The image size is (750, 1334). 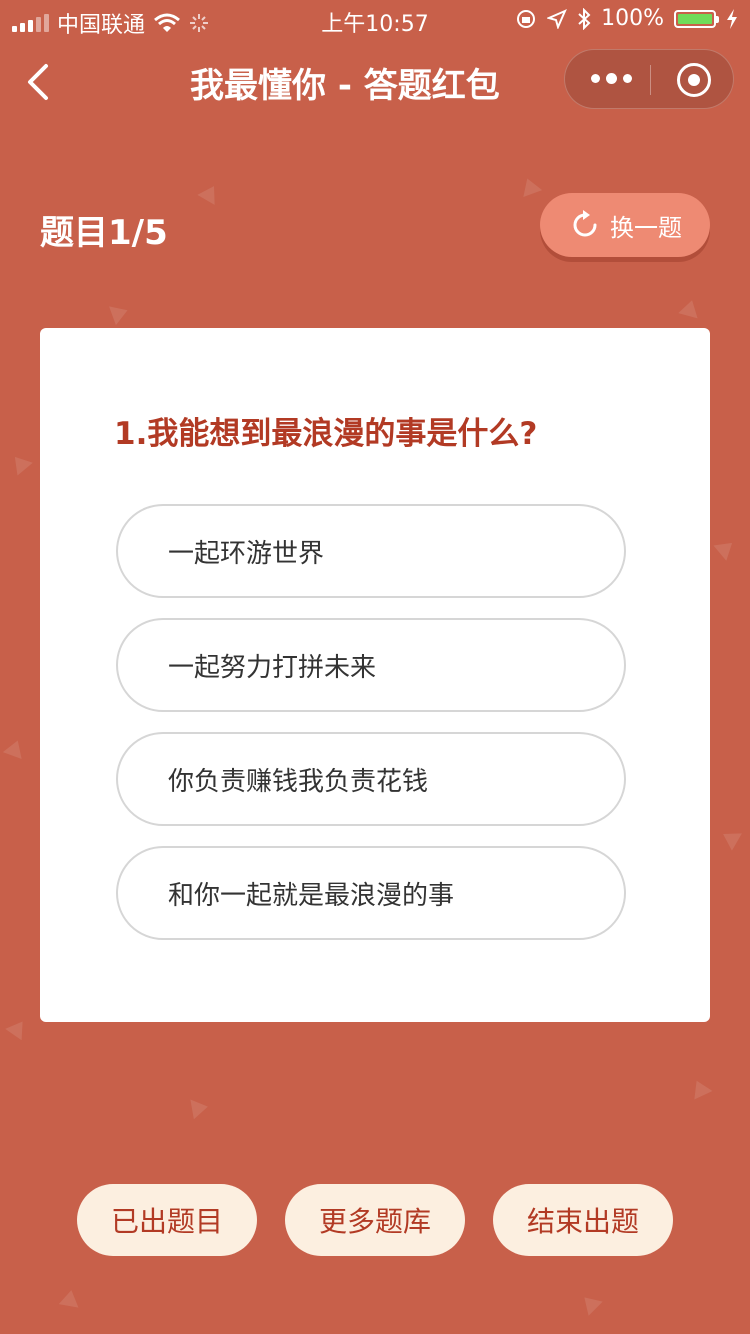 What do you see at coordinates (694, 80) in the screenshot?
I see `close-target-icon` at bounding box center [694, 80].